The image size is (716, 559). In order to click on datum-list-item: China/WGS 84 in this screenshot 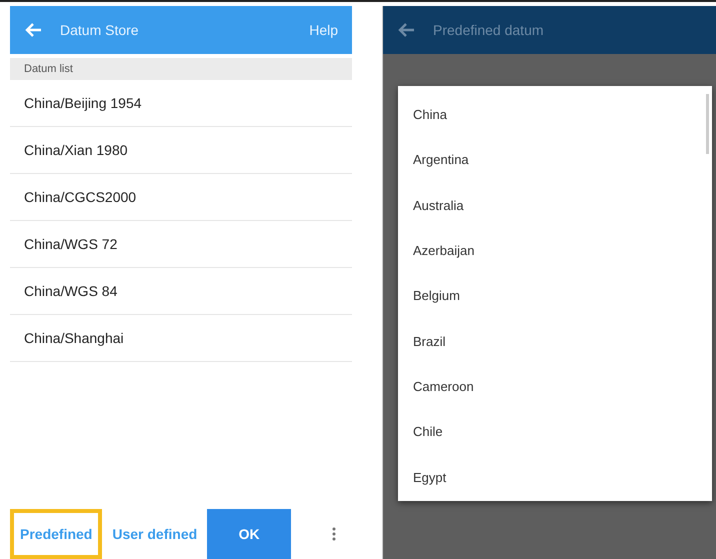, I will do `click(181, 291)`.